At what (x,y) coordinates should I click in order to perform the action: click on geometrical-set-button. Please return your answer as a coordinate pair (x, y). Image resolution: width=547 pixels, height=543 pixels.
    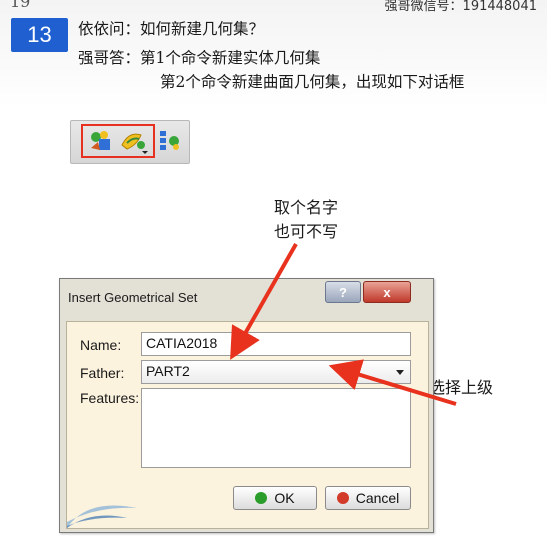
    Looking at the image, I should click on (101, 141).